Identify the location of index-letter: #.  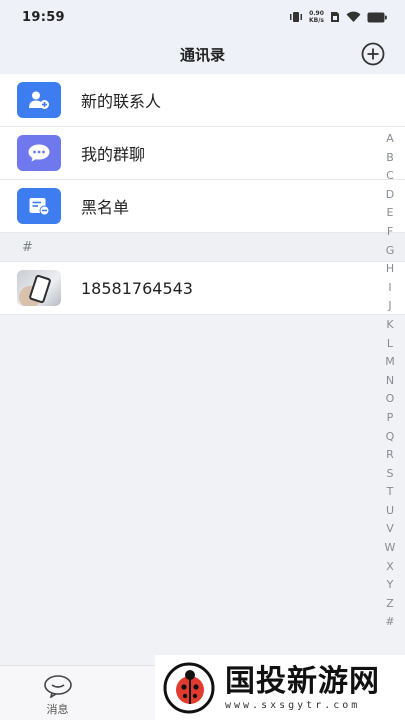
(389, 622).